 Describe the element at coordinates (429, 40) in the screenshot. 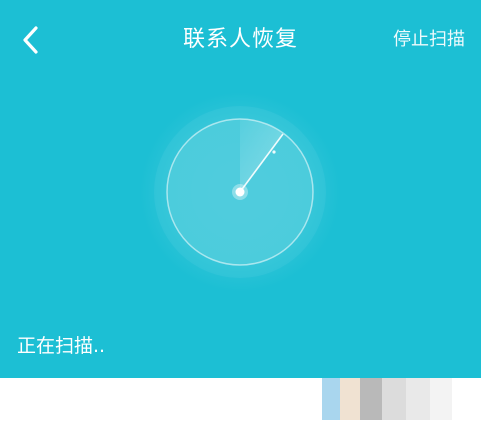

I see `stop-scan-button: 停止扫描` at that location.